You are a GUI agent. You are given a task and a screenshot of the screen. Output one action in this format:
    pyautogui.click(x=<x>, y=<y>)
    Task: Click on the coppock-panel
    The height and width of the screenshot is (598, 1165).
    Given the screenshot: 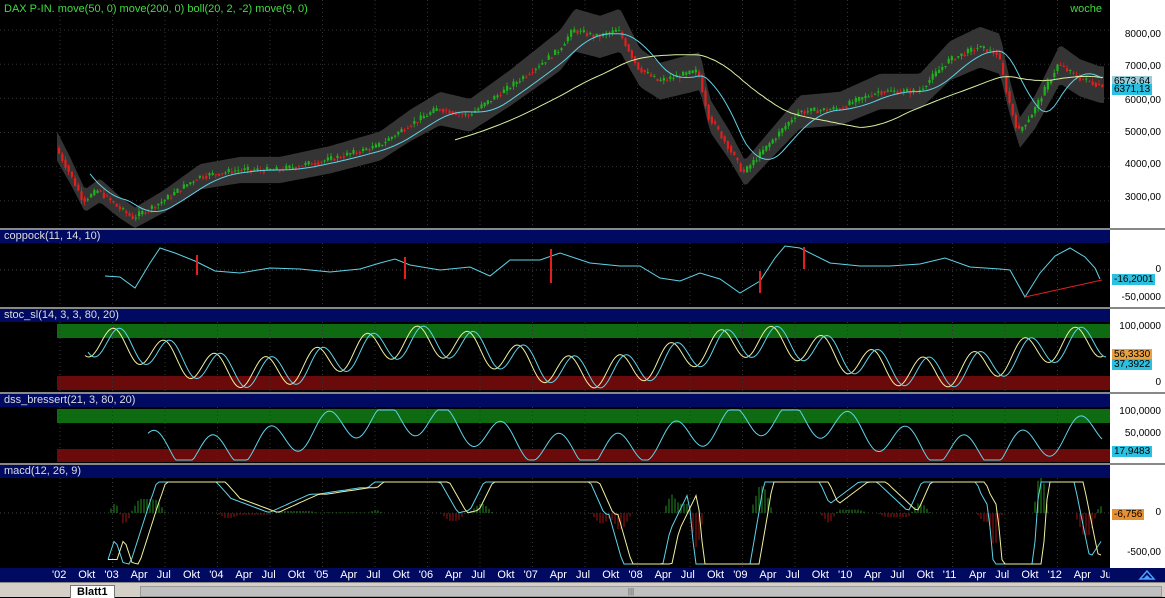 What is the action you would take?
    pyautogui.click(x=555, y=275)
    